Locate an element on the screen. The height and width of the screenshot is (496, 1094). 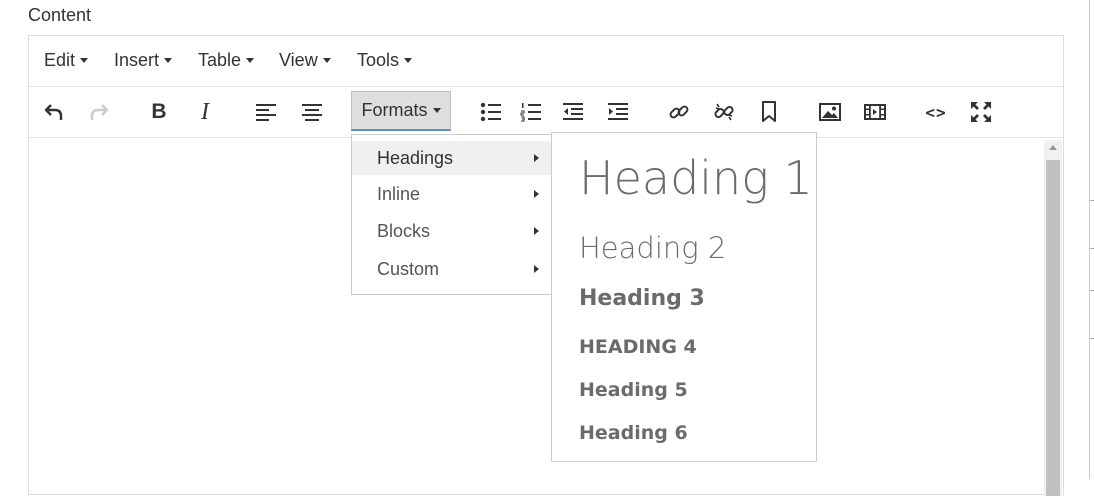
formats-item-label: Inline is located at coordinates (399, 193).